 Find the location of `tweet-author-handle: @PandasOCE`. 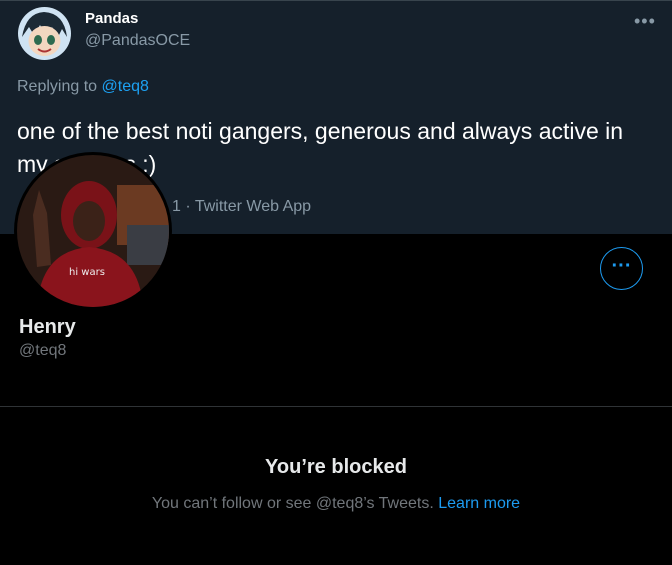

tweet-author-handle: @PandasOCE is located at coordinates (137, 41).